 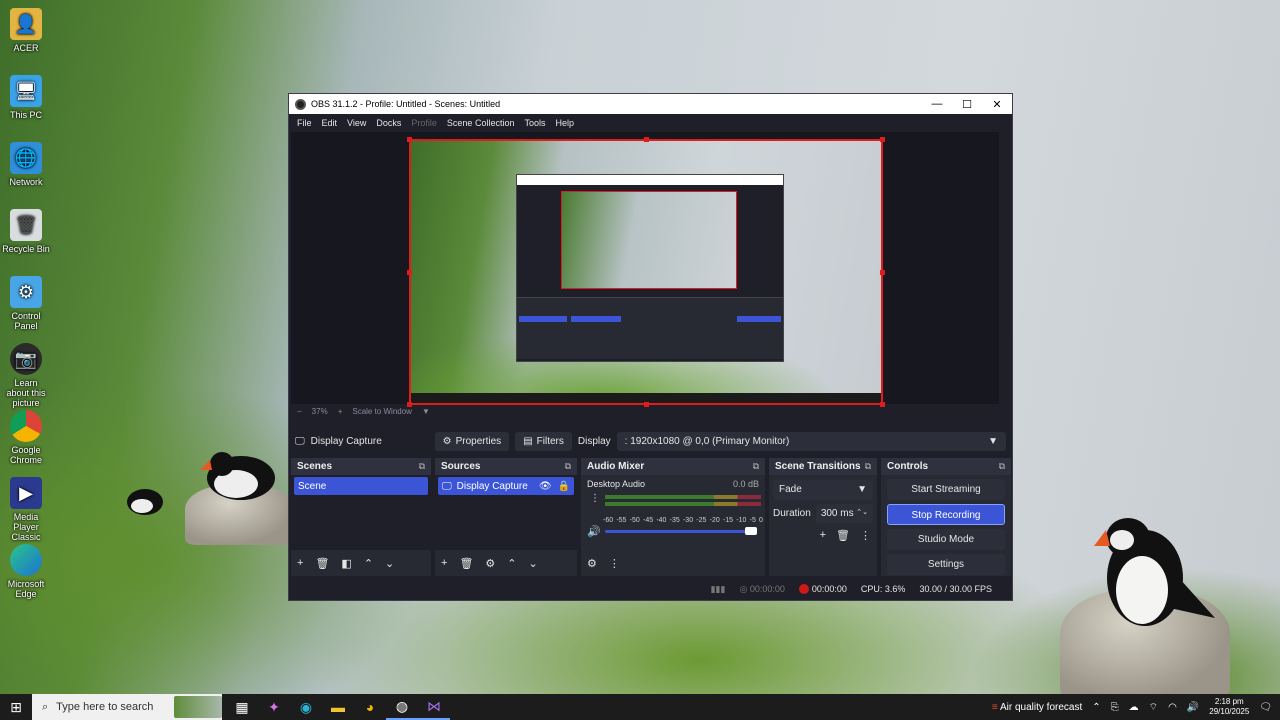 What do you see at coordinates (844, 513) in the screenshot?
I see `duration-input: 300 ms ⌃⌄` at bounding box center [844, 513].